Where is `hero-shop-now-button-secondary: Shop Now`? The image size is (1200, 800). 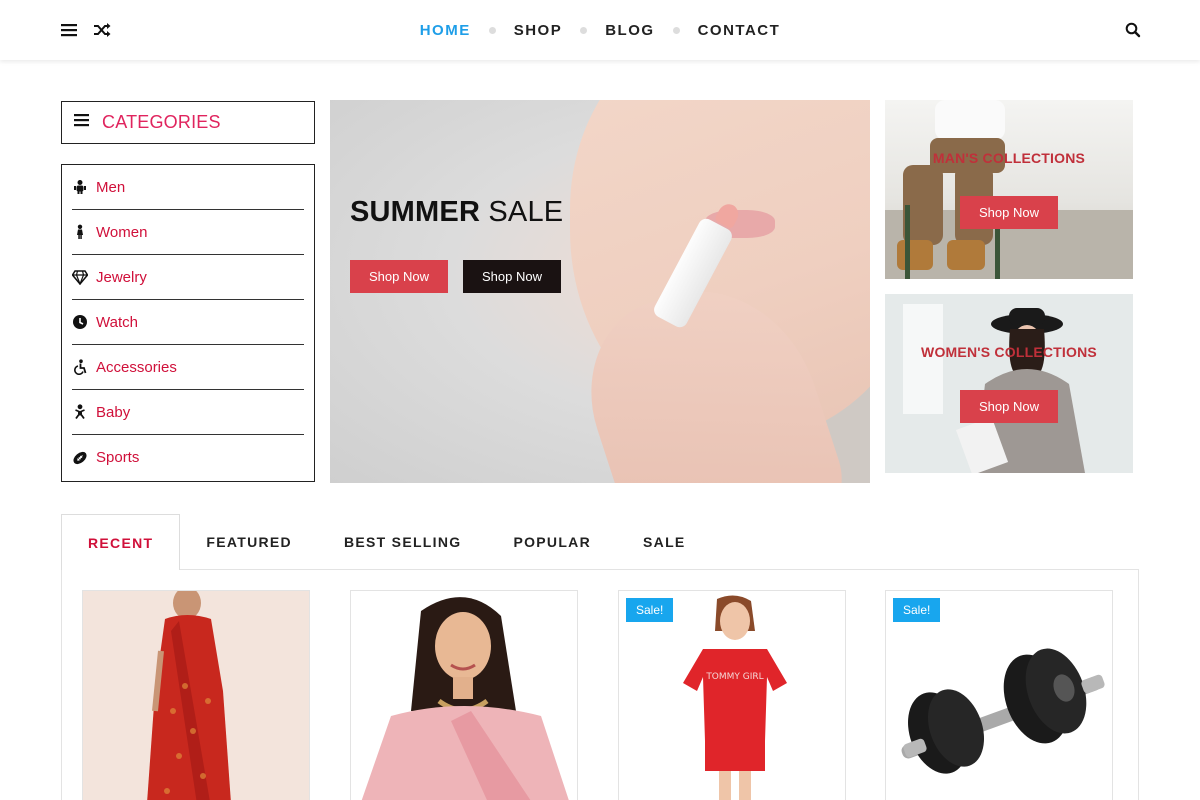 hero-shop-now-button-secondary: Shop Now is located at coordinates (512, 276).